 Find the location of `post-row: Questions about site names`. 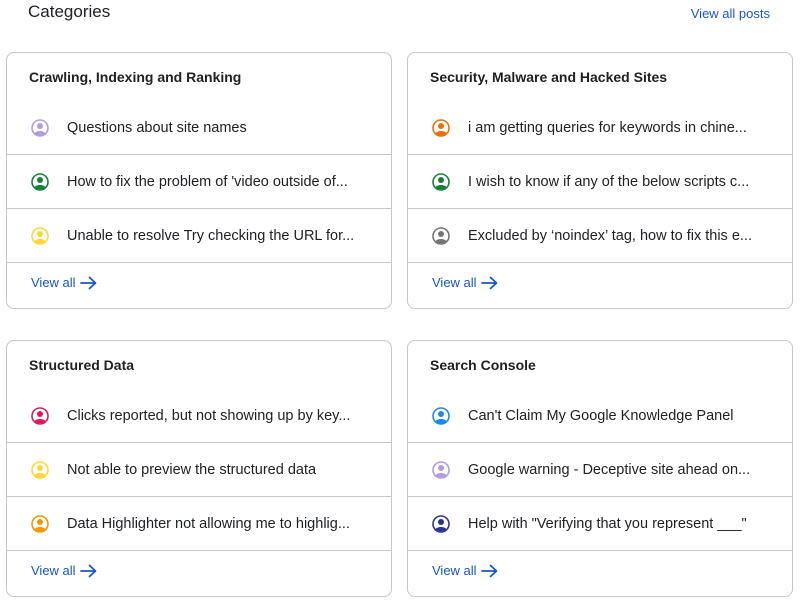

post-row: Questions about site names is located at coordinates (199, 128).